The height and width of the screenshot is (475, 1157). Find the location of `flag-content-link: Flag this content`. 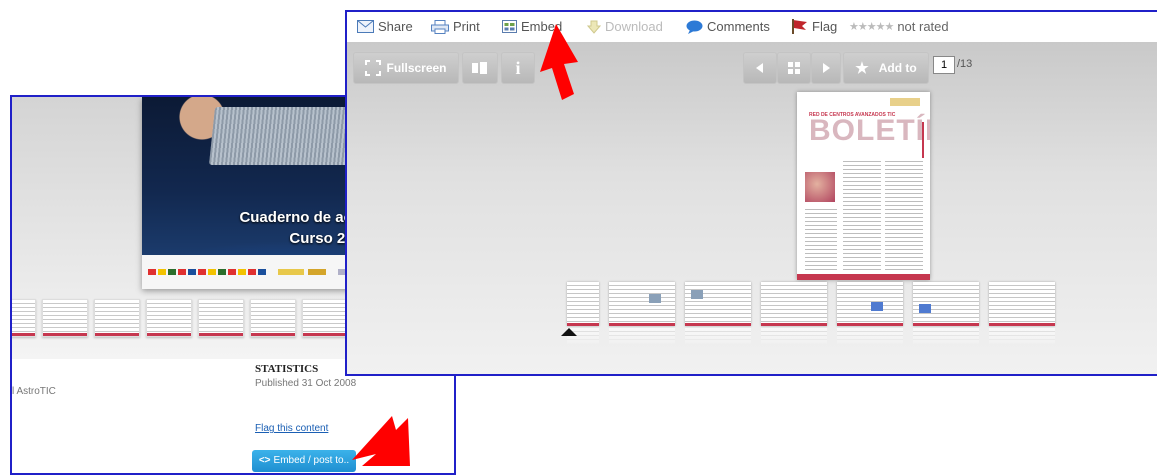

flag-content-link: Flag this content is located at coordinates (291, 428).